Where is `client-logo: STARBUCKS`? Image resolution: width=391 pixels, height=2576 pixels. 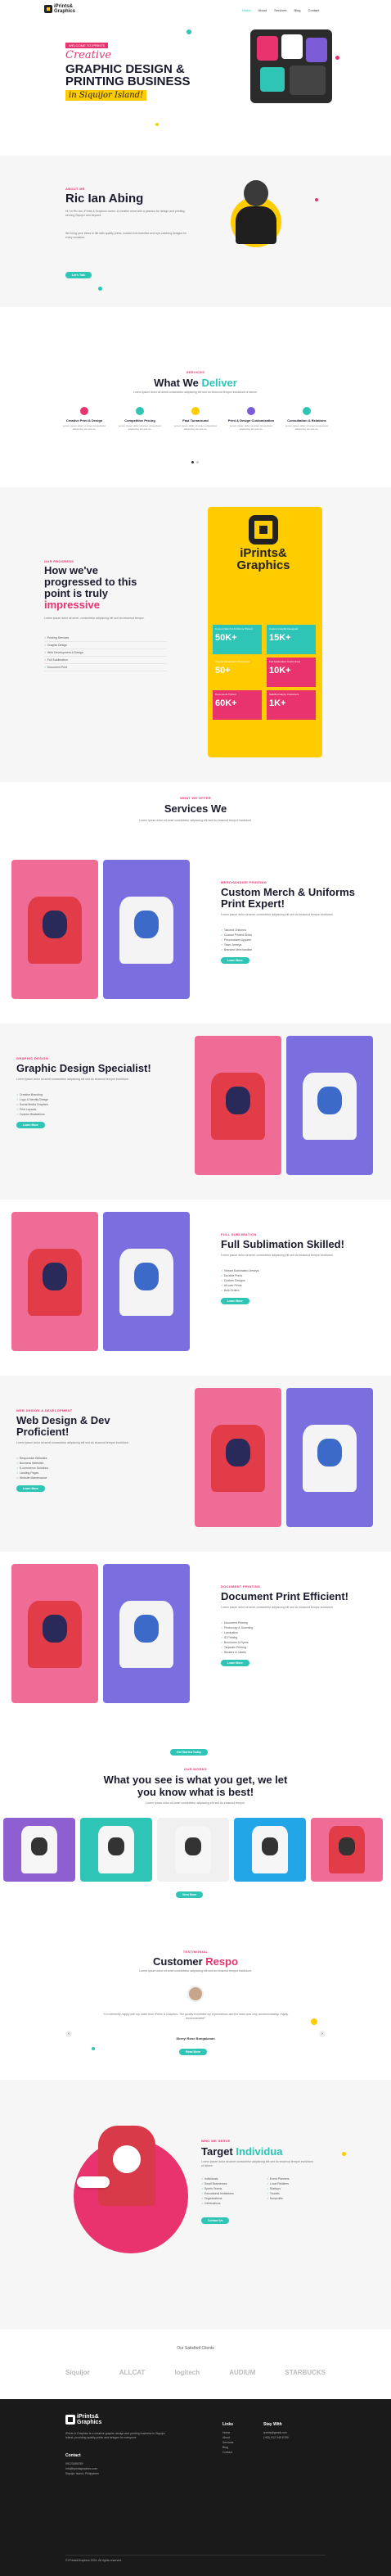 client-logo: STARBUCKS is located at coordinates (305, 2372).